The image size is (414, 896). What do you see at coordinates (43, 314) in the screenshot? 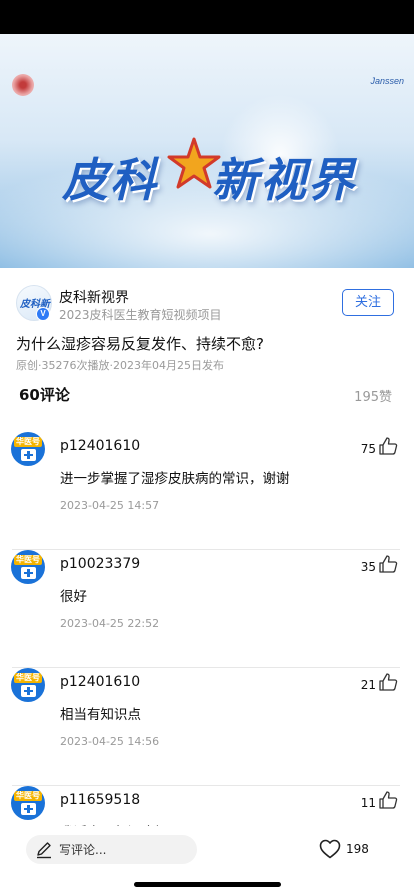
I see `verified-badge-icon: V` at bounding box center [43, 314].